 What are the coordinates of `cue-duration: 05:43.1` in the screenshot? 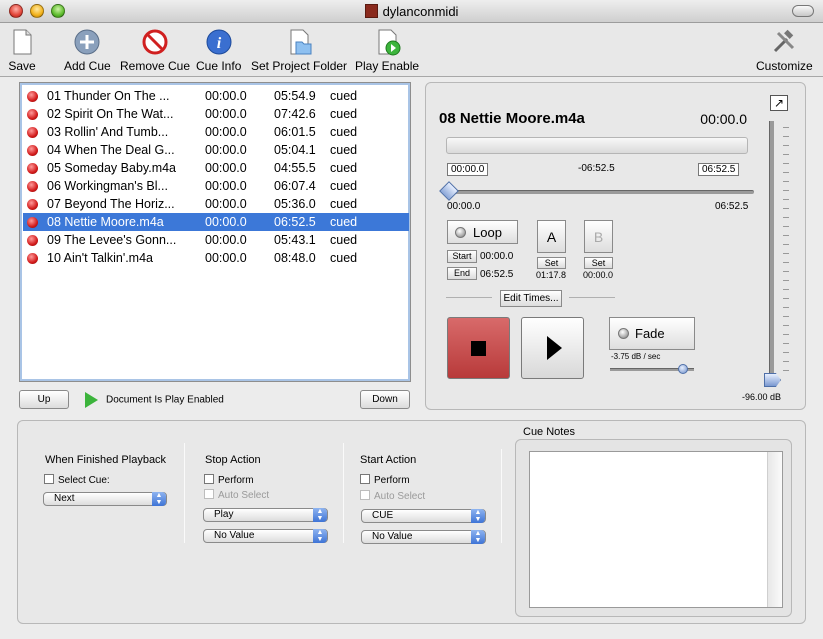 It's located at (295, 240).